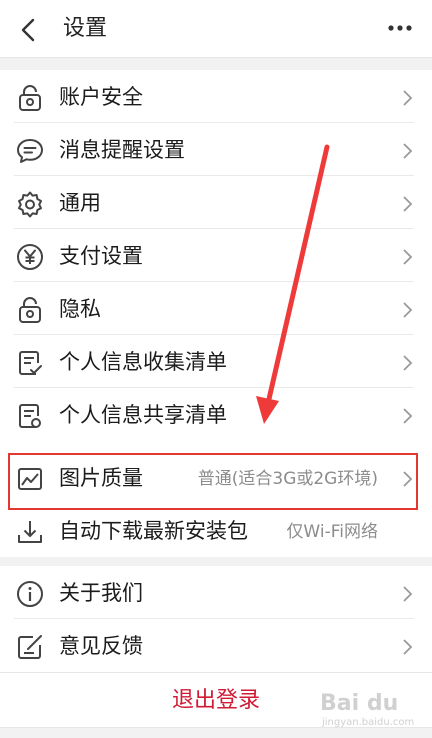 The image size is (432, 738). I want to click on info-icon, so click(30, 594).